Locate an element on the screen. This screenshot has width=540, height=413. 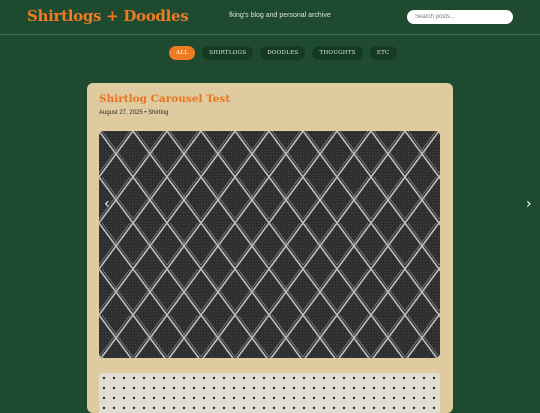
next-post-image is located at coordinates (269, 393).